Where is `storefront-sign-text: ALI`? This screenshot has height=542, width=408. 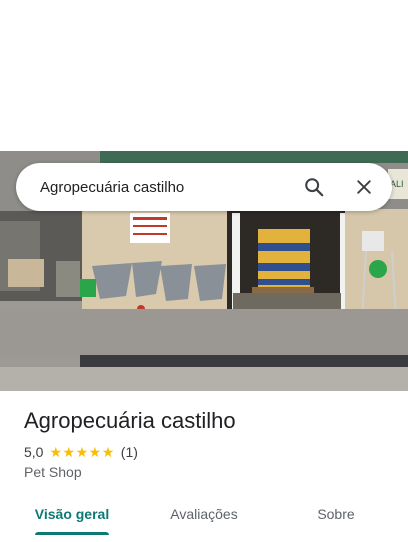
storefront-sign-text: ALI is located at coordinates (397, 184).